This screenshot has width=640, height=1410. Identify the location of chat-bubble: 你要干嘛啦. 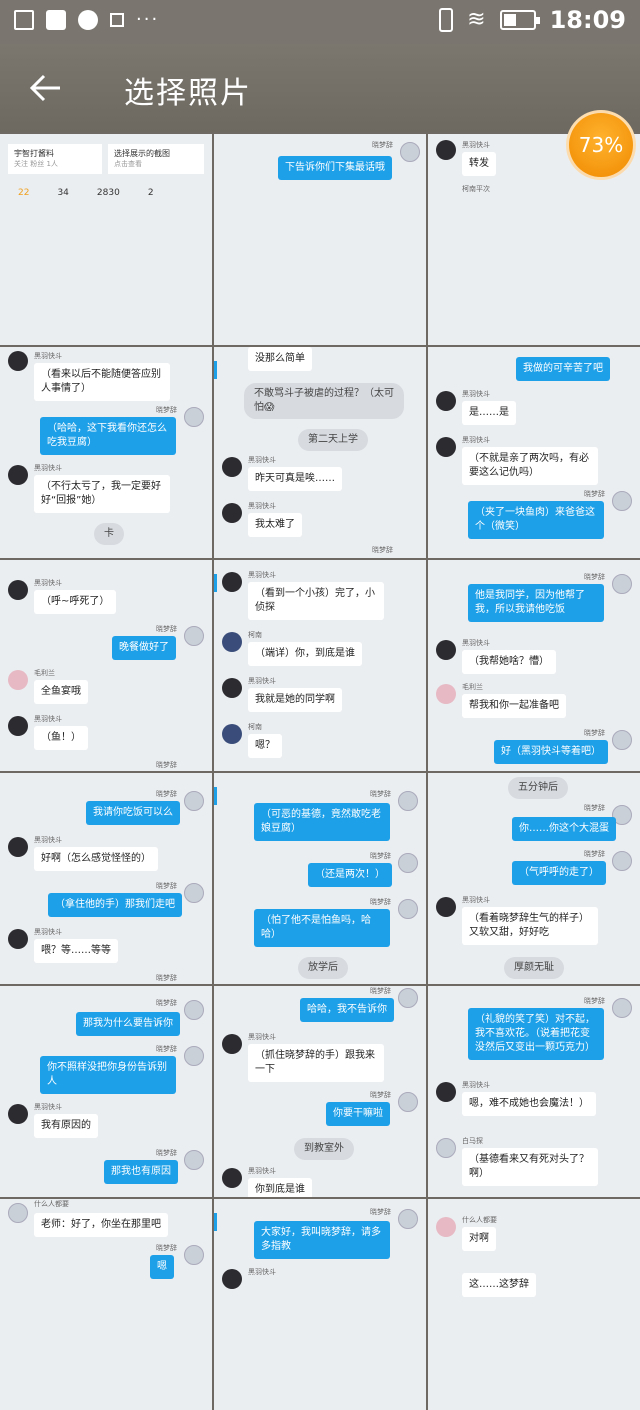
(358, 1114).